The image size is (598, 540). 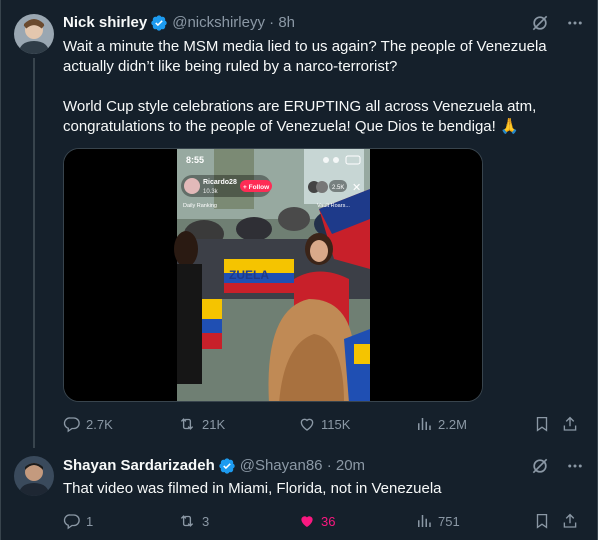 What do you see at coordinates (286, 23) in the screenshot?
I see `timestamp: 8h` at bounding box center [286, 23].